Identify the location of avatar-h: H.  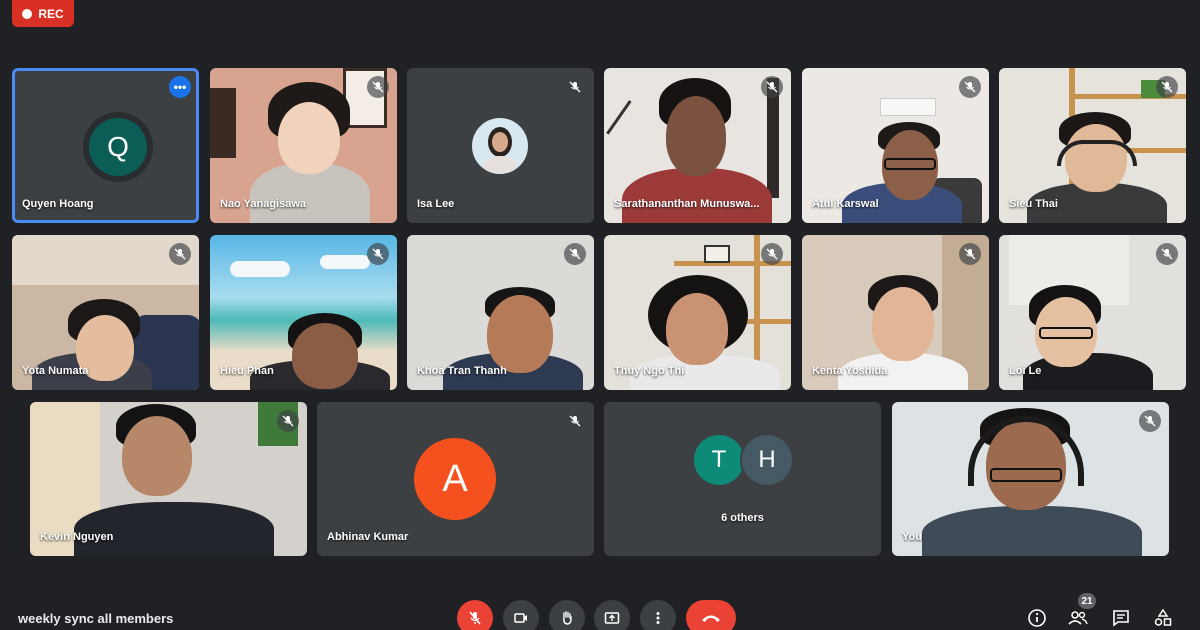
(767, 460).